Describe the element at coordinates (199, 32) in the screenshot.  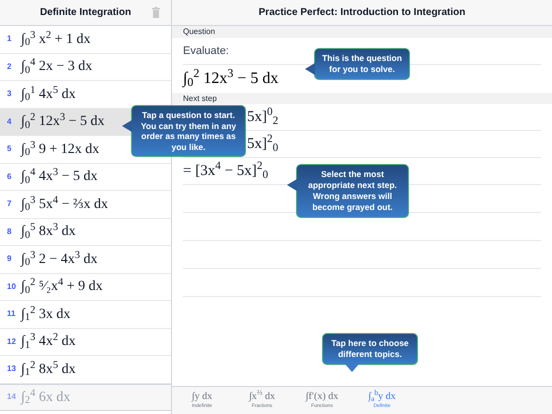
I see `section-header: Question` at that location.